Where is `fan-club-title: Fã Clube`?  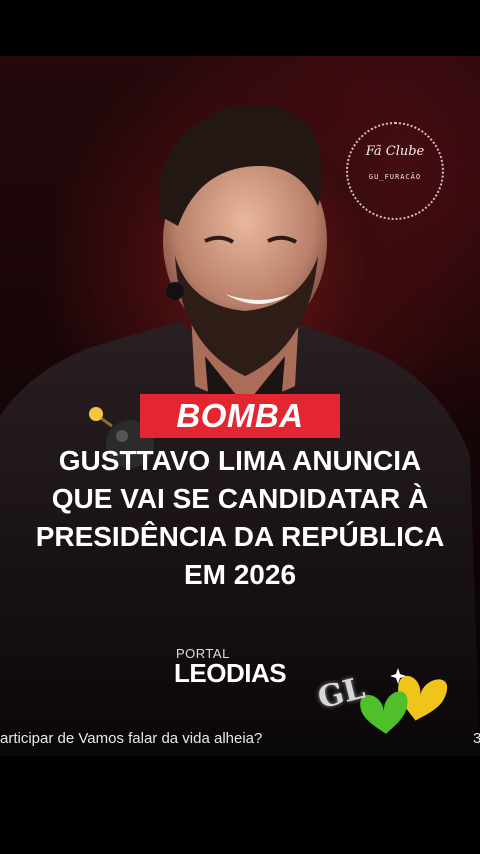 fan-club-title: Fã Clube is located at coordinates (395, 151).